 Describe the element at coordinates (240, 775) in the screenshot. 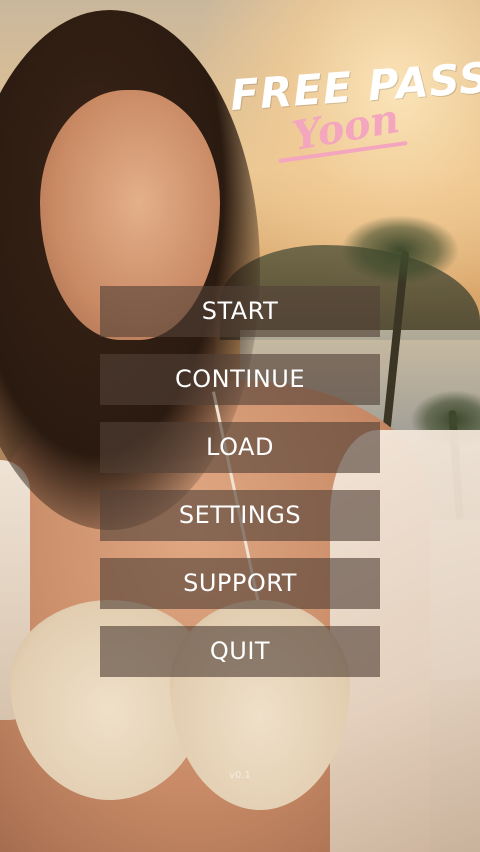

I see `version-label: v0.1` at that location.